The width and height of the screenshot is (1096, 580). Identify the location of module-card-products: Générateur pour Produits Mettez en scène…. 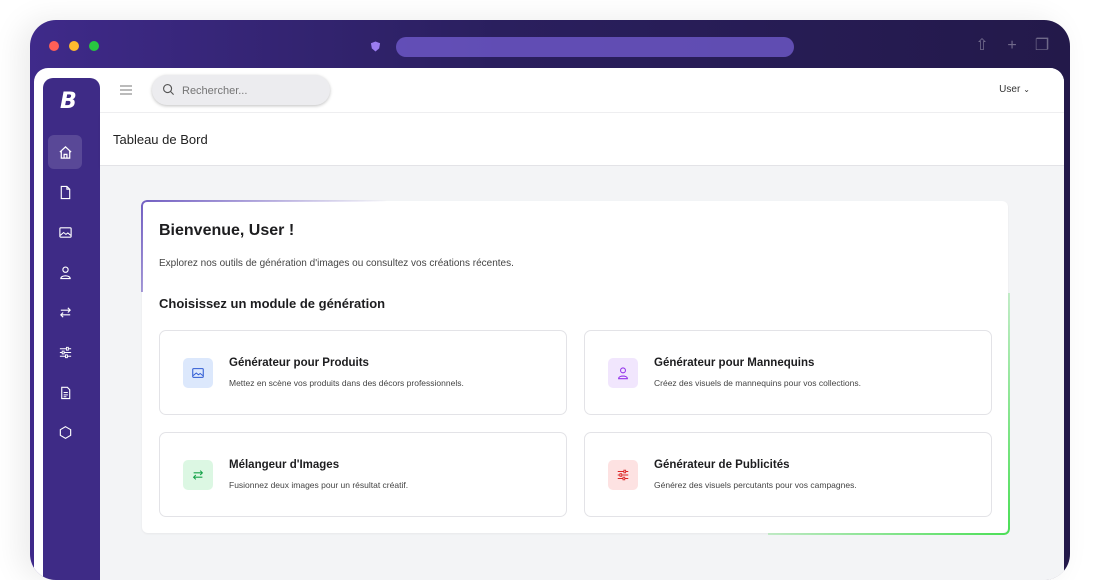
(363, 372).